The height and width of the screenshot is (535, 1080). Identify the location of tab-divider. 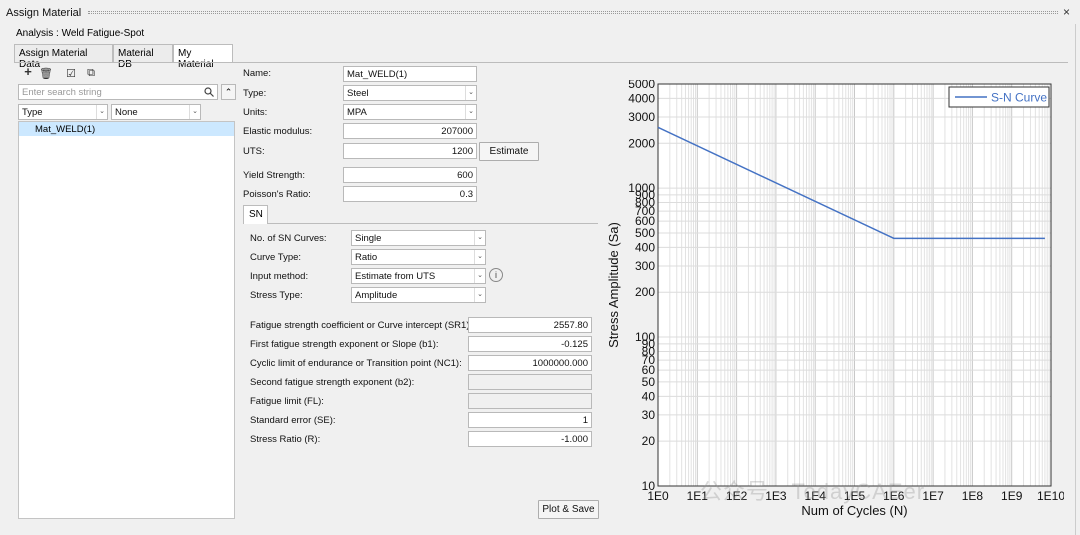
(541, 62).